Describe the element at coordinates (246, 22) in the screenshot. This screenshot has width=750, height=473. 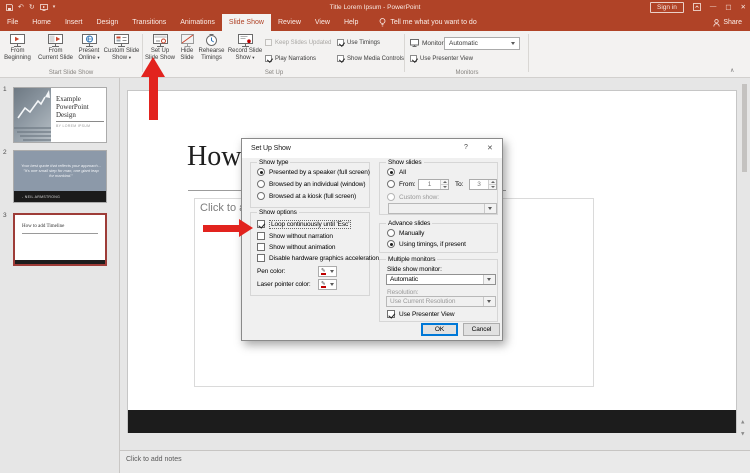
I see `tab-slide-show: Slide Show` at that location.